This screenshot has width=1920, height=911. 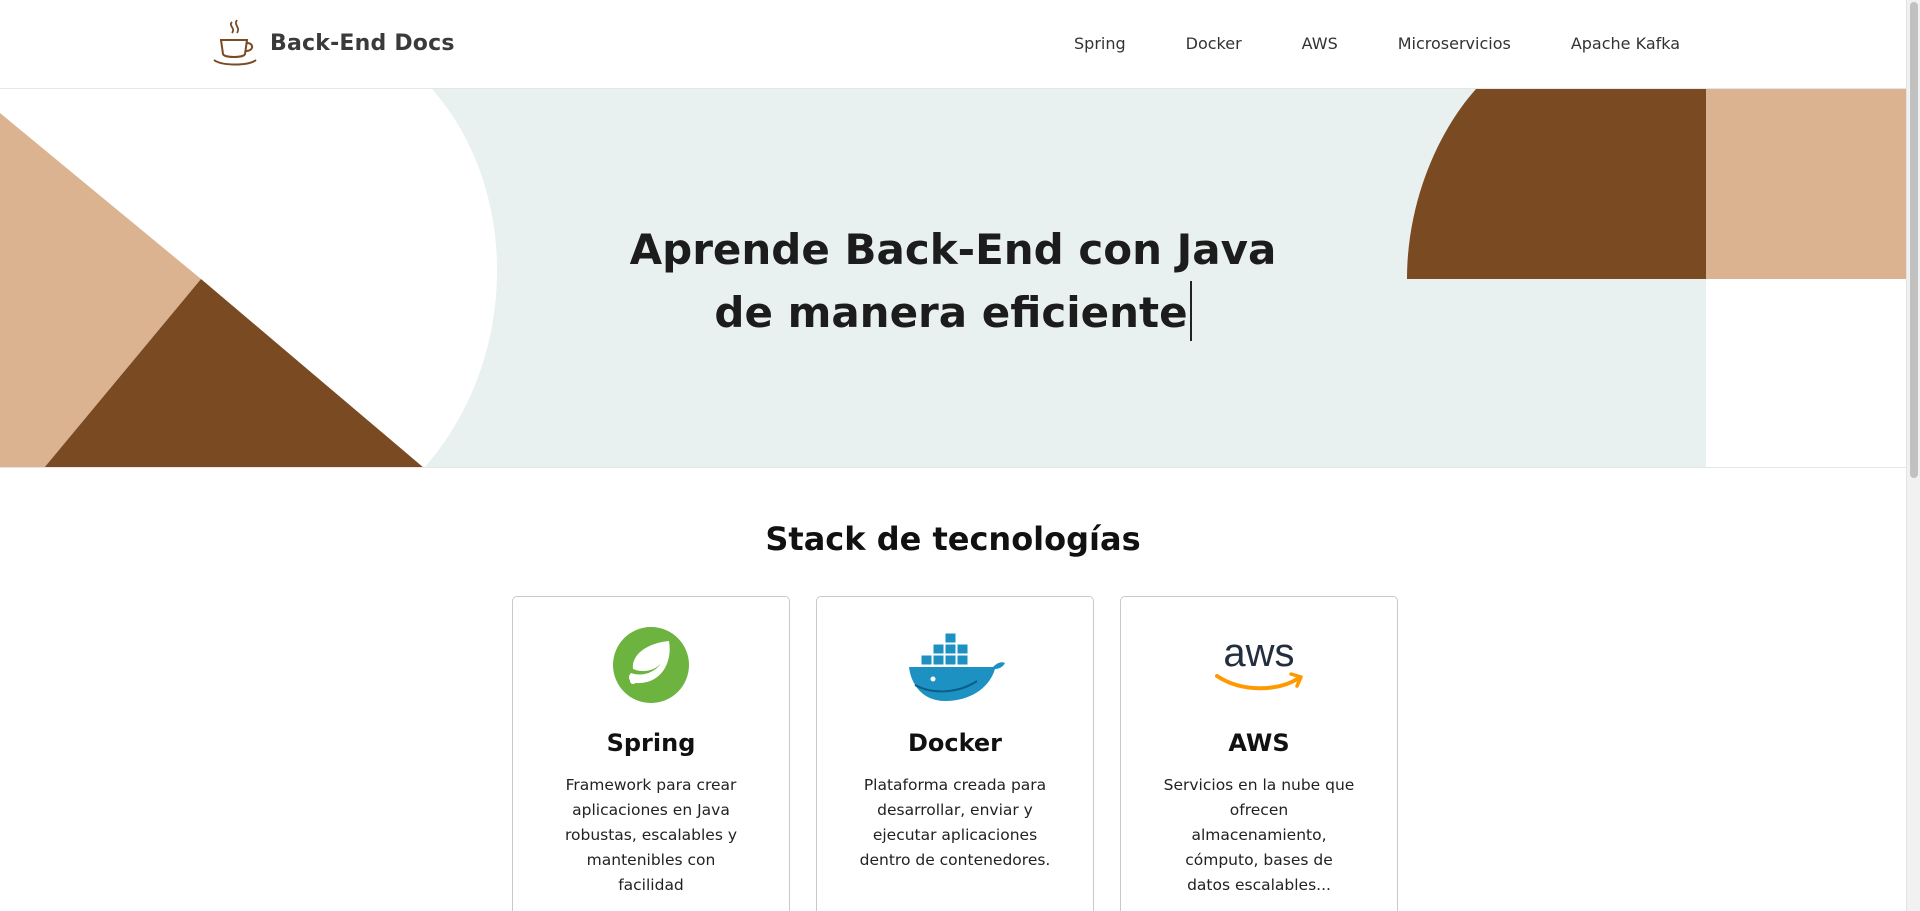 I want to click on vertical-scrollbar, so click(x=1913, y=455).